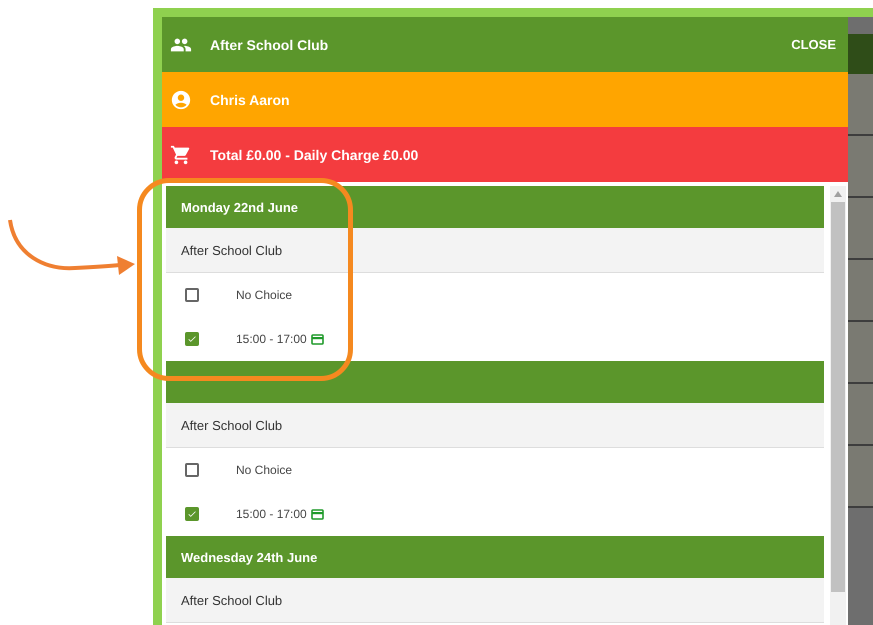 Image resolution: width=873 pixels, height=625 pixels. I want to click on dialog-title: After School Club, so click(269, 44).